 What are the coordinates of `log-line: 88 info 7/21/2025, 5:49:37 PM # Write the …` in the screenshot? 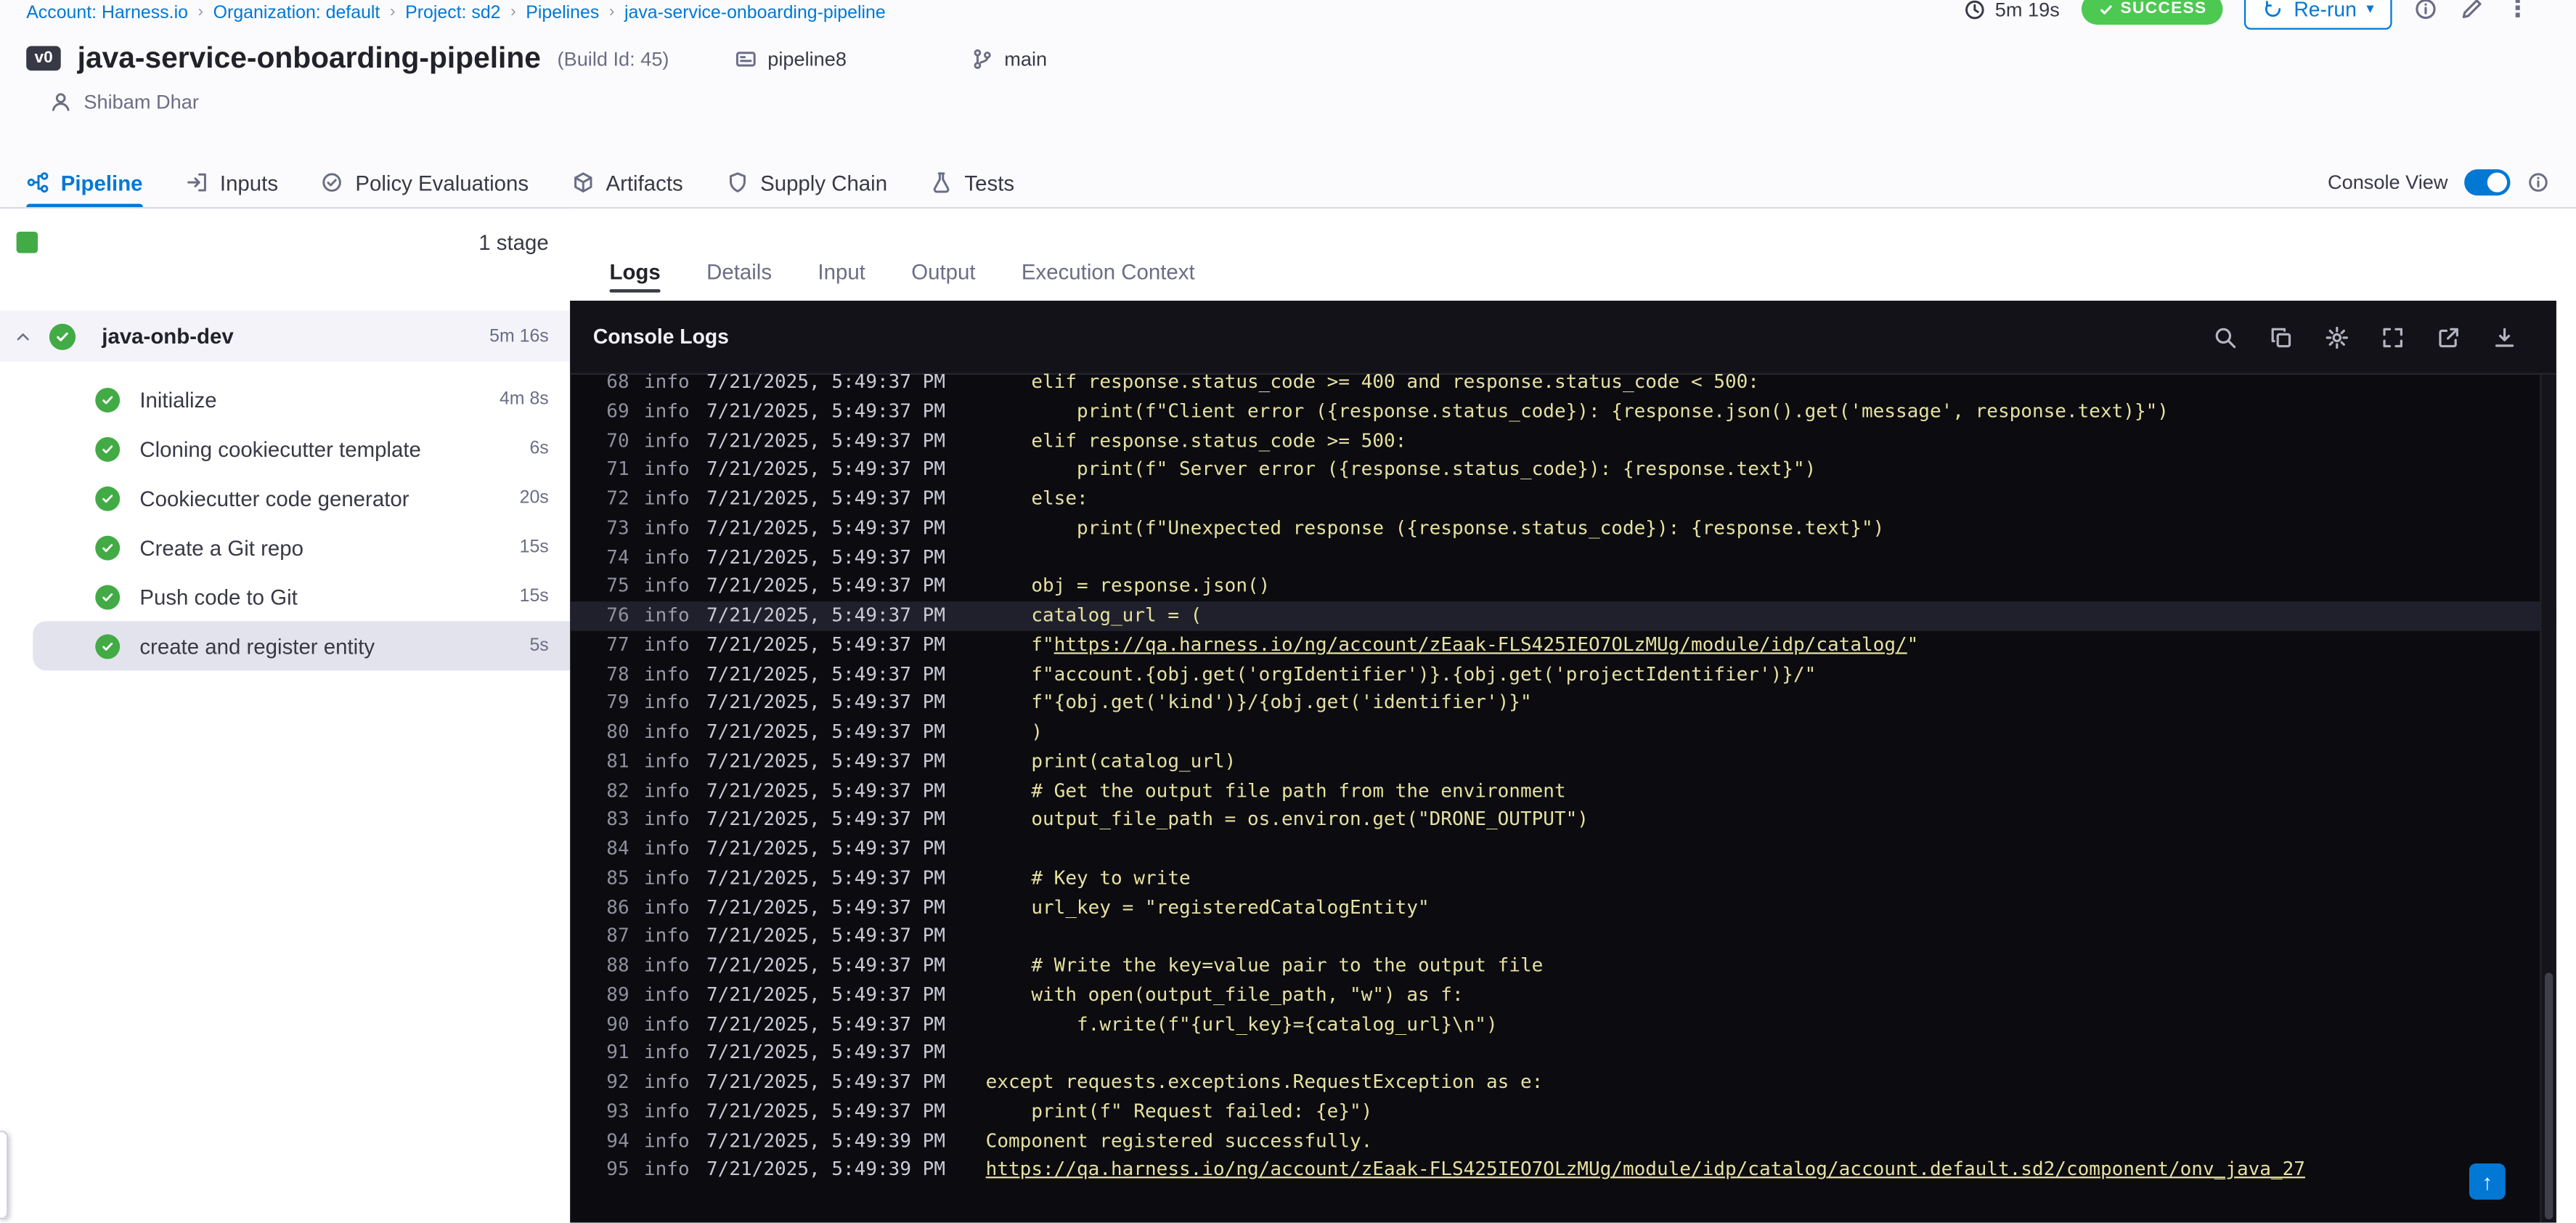 It's located at (1563, 965).